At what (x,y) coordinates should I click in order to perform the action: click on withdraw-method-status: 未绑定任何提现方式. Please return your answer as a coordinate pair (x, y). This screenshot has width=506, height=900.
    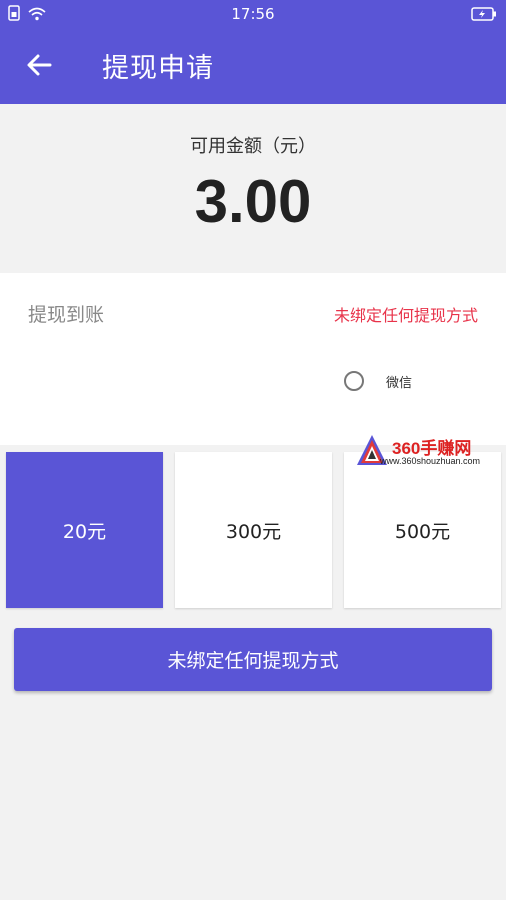
    Looking at the image, I should click on (405, 315).